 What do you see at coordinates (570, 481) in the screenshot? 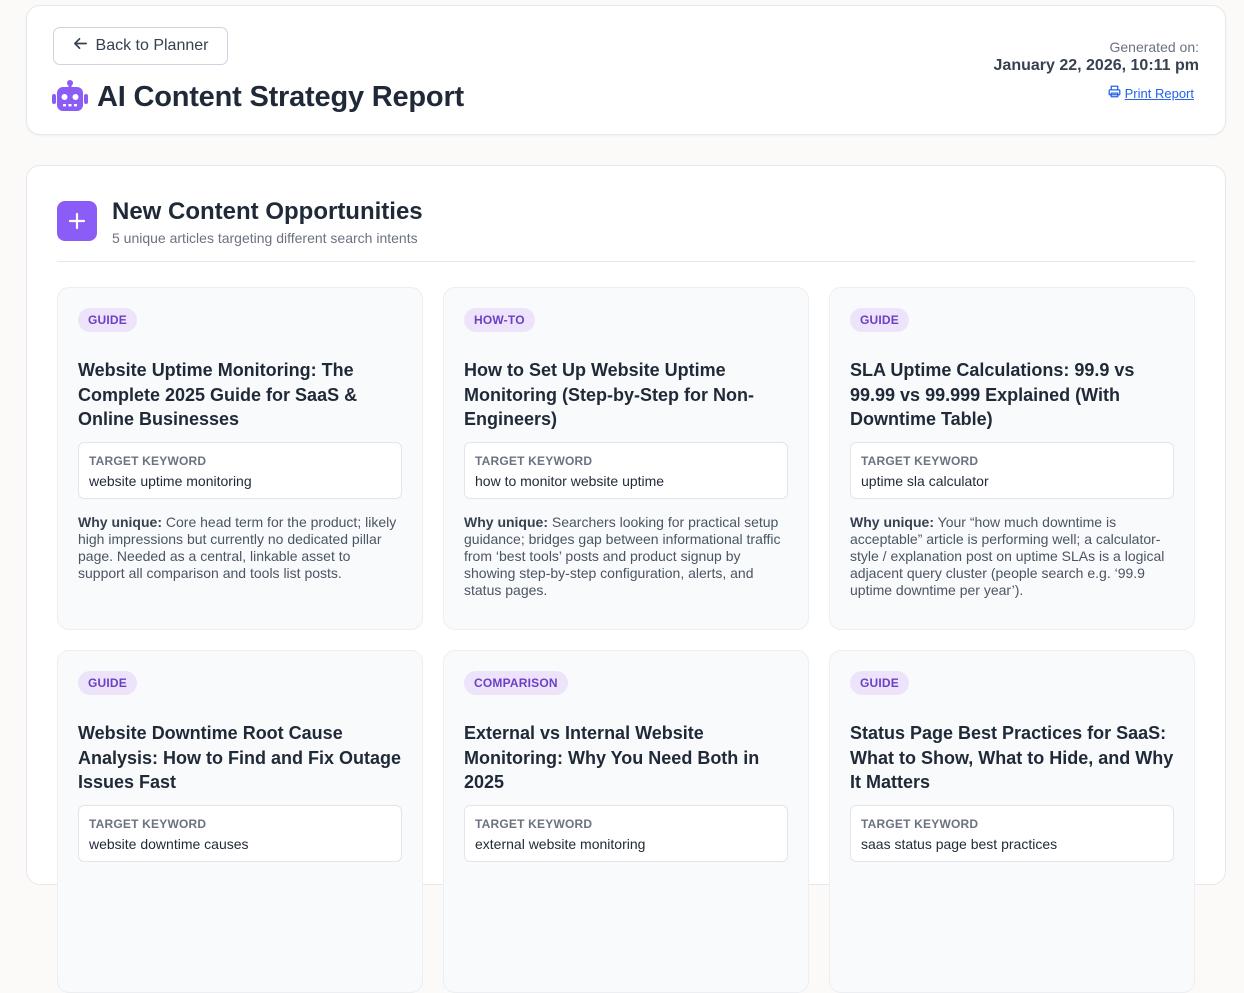
I see `target-keyword-value: how to monitor website uptime` at bounding box center [570, 481].